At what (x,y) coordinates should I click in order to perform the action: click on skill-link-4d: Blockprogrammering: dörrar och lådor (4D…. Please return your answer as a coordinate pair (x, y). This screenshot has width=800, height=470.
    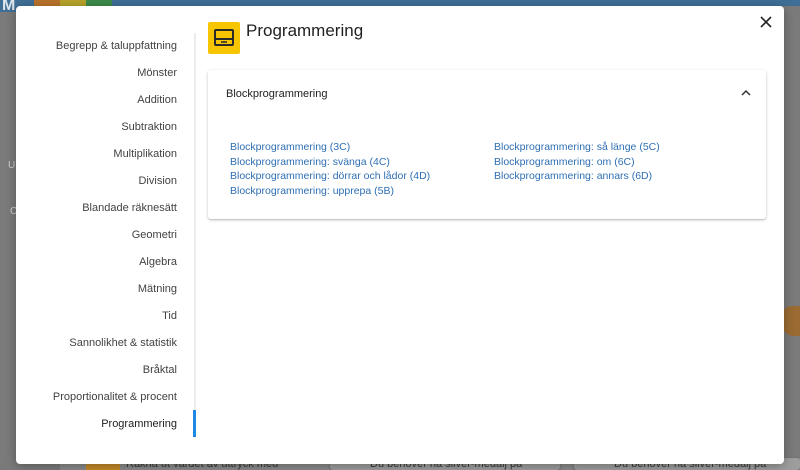
    Looking at the image, I should click on (330, 176).